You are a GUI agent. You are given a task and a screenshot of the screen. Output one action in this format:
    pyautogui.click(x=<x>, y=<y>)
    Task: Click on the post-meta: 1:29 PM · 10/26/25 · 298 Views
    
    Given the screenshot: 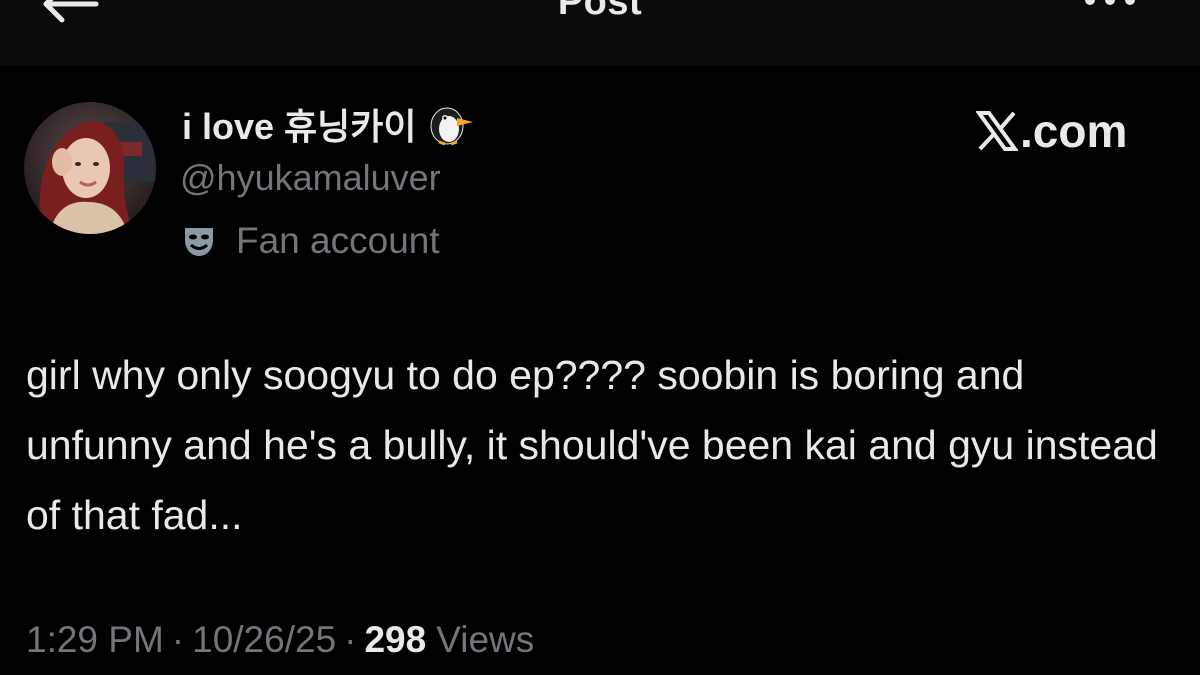 What is the action you would take?
    pyautogui.click(x=280, y=640)
    